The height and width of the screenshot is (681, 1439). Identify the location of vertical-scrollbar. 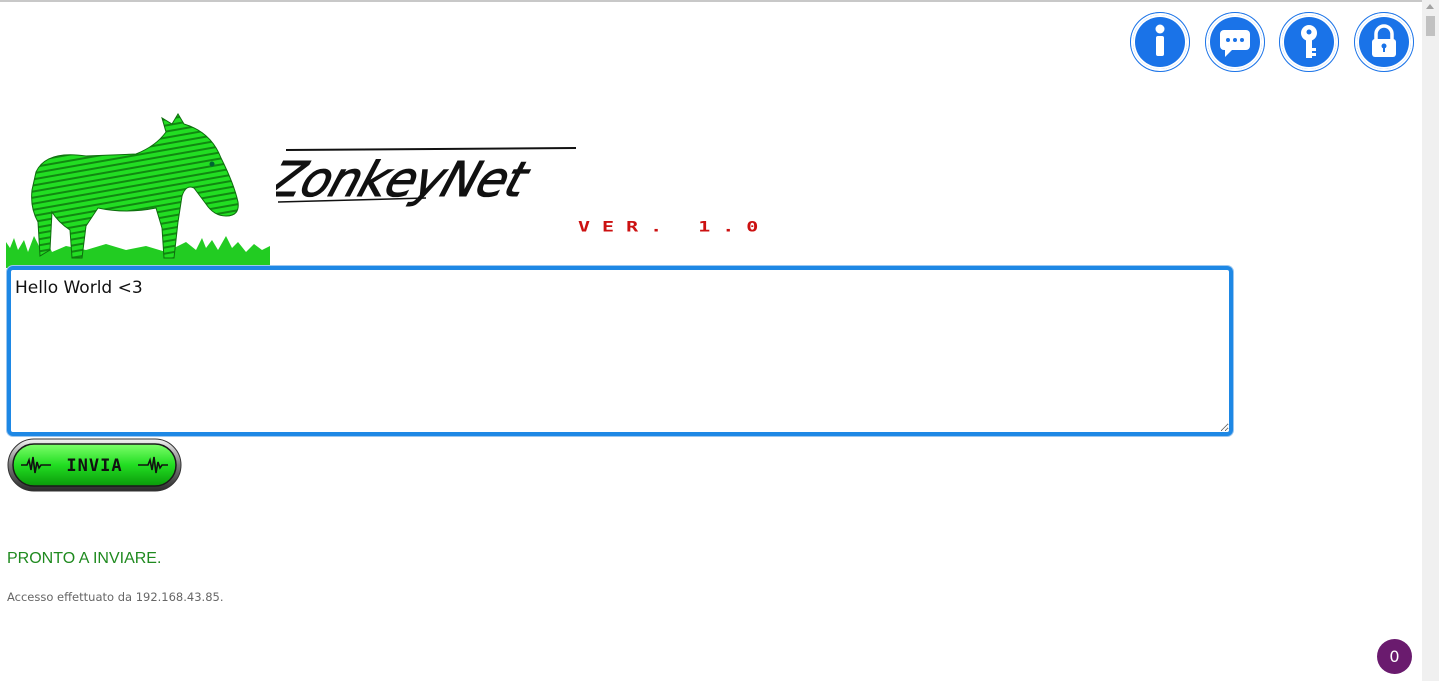
(1430, 340).